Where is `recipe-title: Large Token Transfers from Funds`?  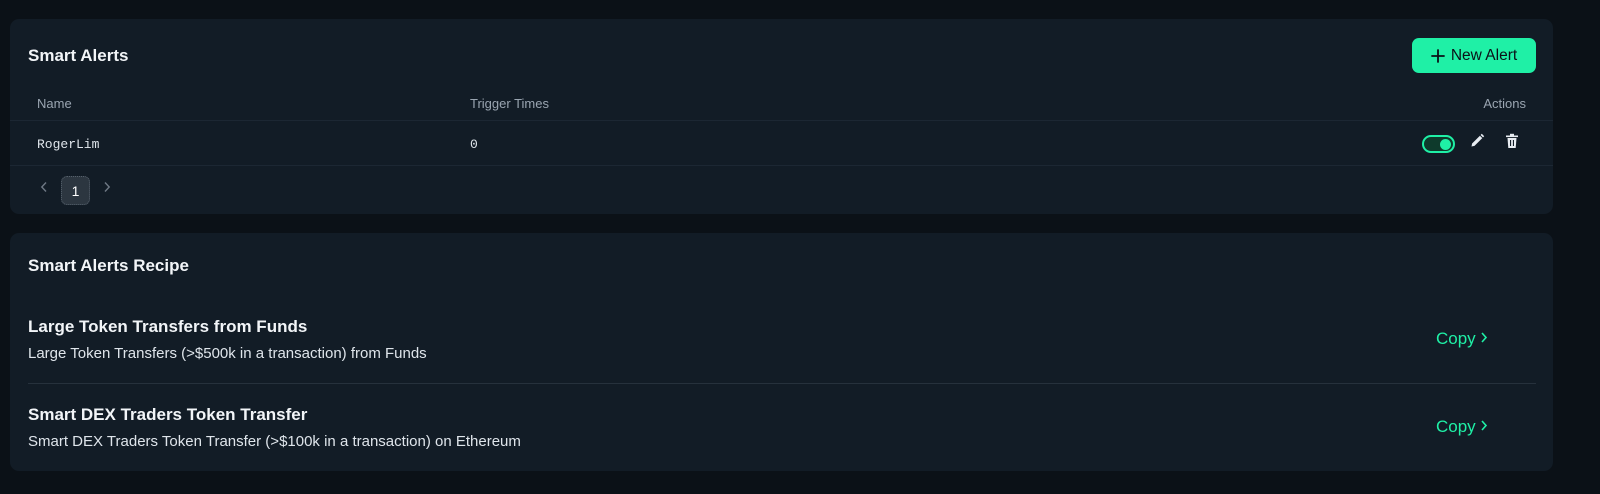
recipe-title: Large Token Transfers from Funds is located at coordinates (168, 326).